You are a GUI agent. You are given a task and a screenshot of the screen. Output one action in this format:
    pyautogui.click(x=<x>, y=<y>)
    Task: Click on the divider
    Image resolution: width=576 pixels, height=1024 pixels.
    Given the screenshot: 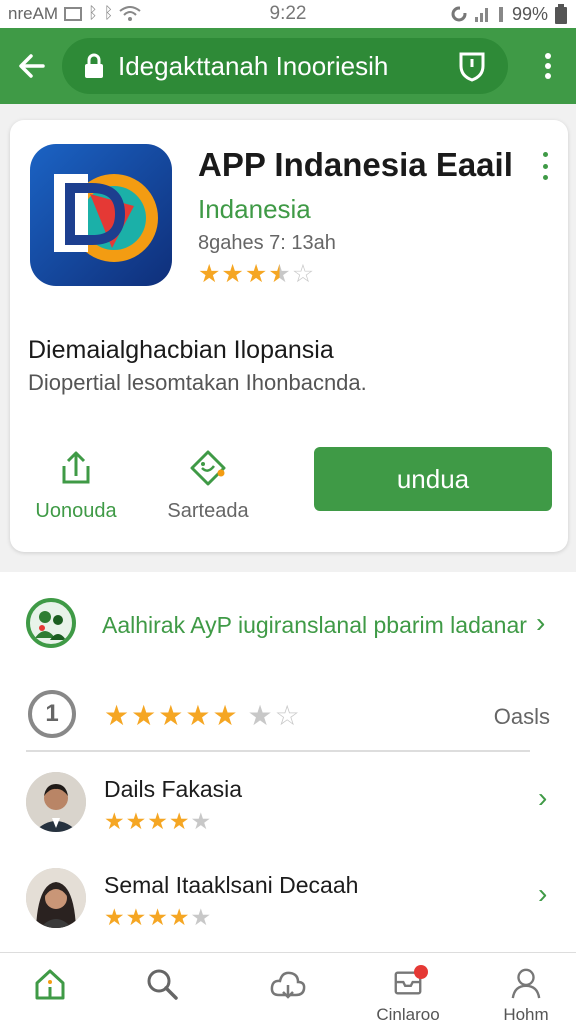 What is the action you would take?
    pyautogui.click(x=278, y=751)
    